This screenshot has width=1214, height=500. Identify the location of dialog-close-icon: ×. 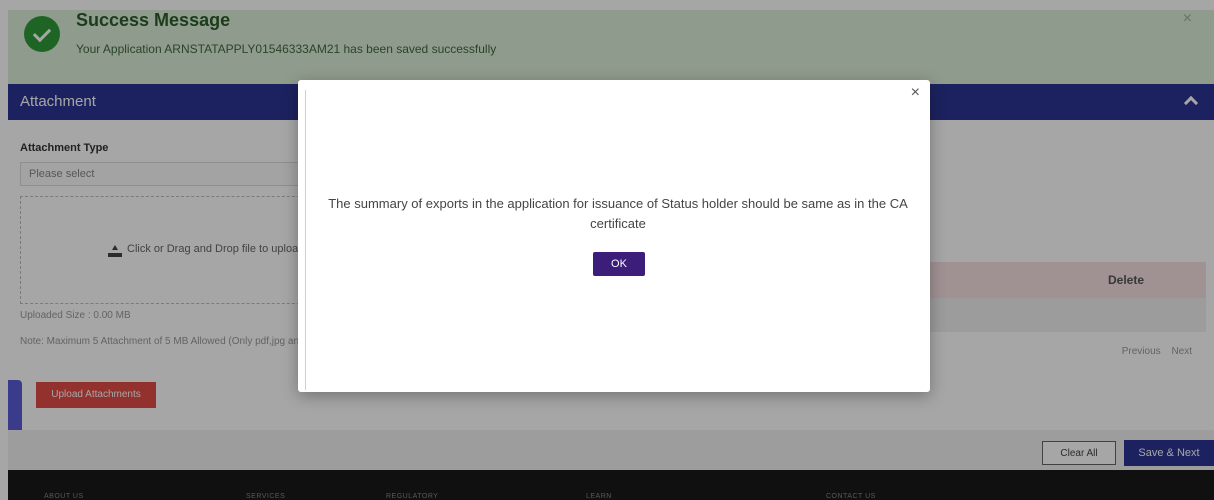
(915, 93).